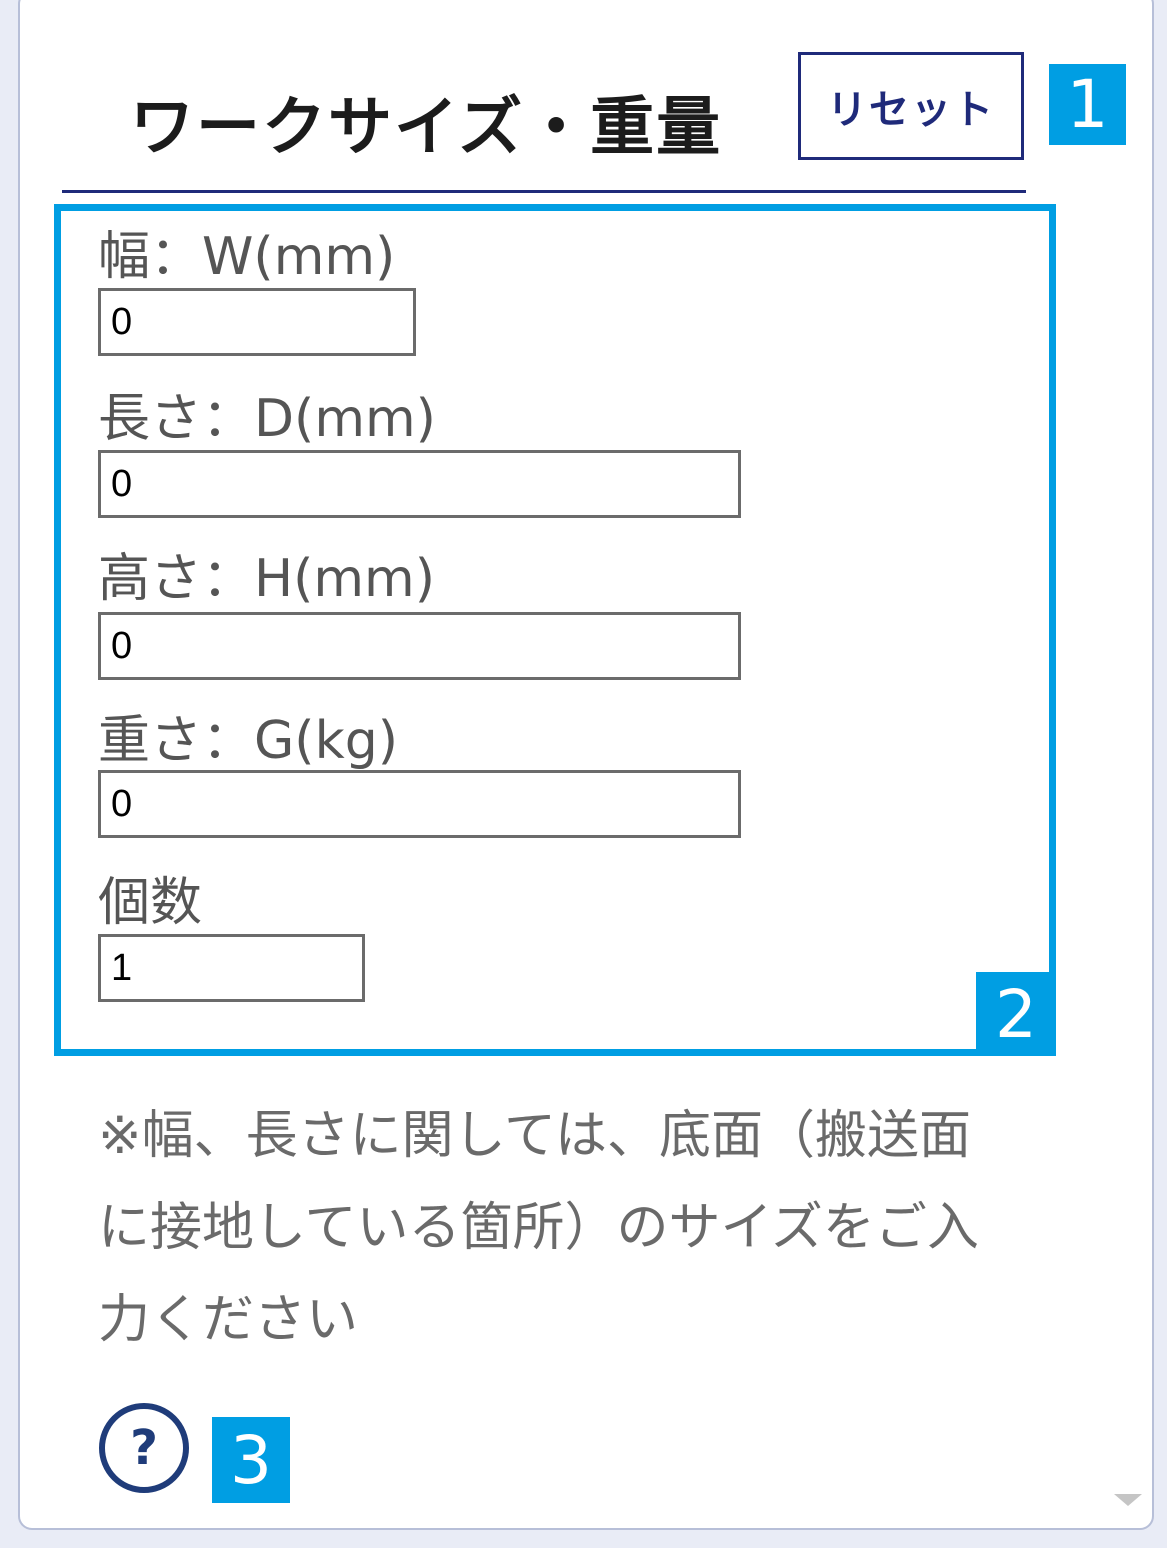 The height and width of the screenshot is (1548, 1167). Describe the element at coordinates (251, 1460) in the screenshot. I see `annotation-badge-3: 3` at that location.